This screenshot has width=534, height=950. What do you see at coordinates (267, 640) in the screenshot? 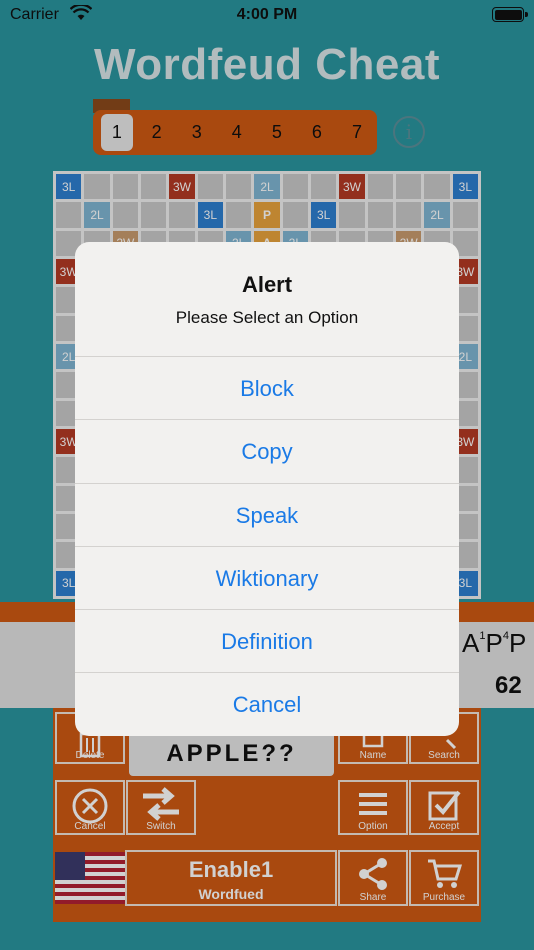
I see `alert-definition-button: Definition` at bounding box center [267, 640].